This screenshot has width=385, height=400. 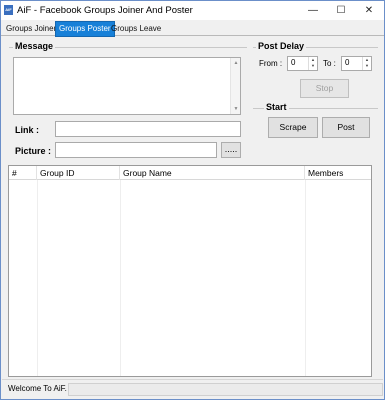 What do you see at coordinates (236, 109) in the screenshot?
I see `scroll-down-icon: ▼` at bounding box center [236, 109].